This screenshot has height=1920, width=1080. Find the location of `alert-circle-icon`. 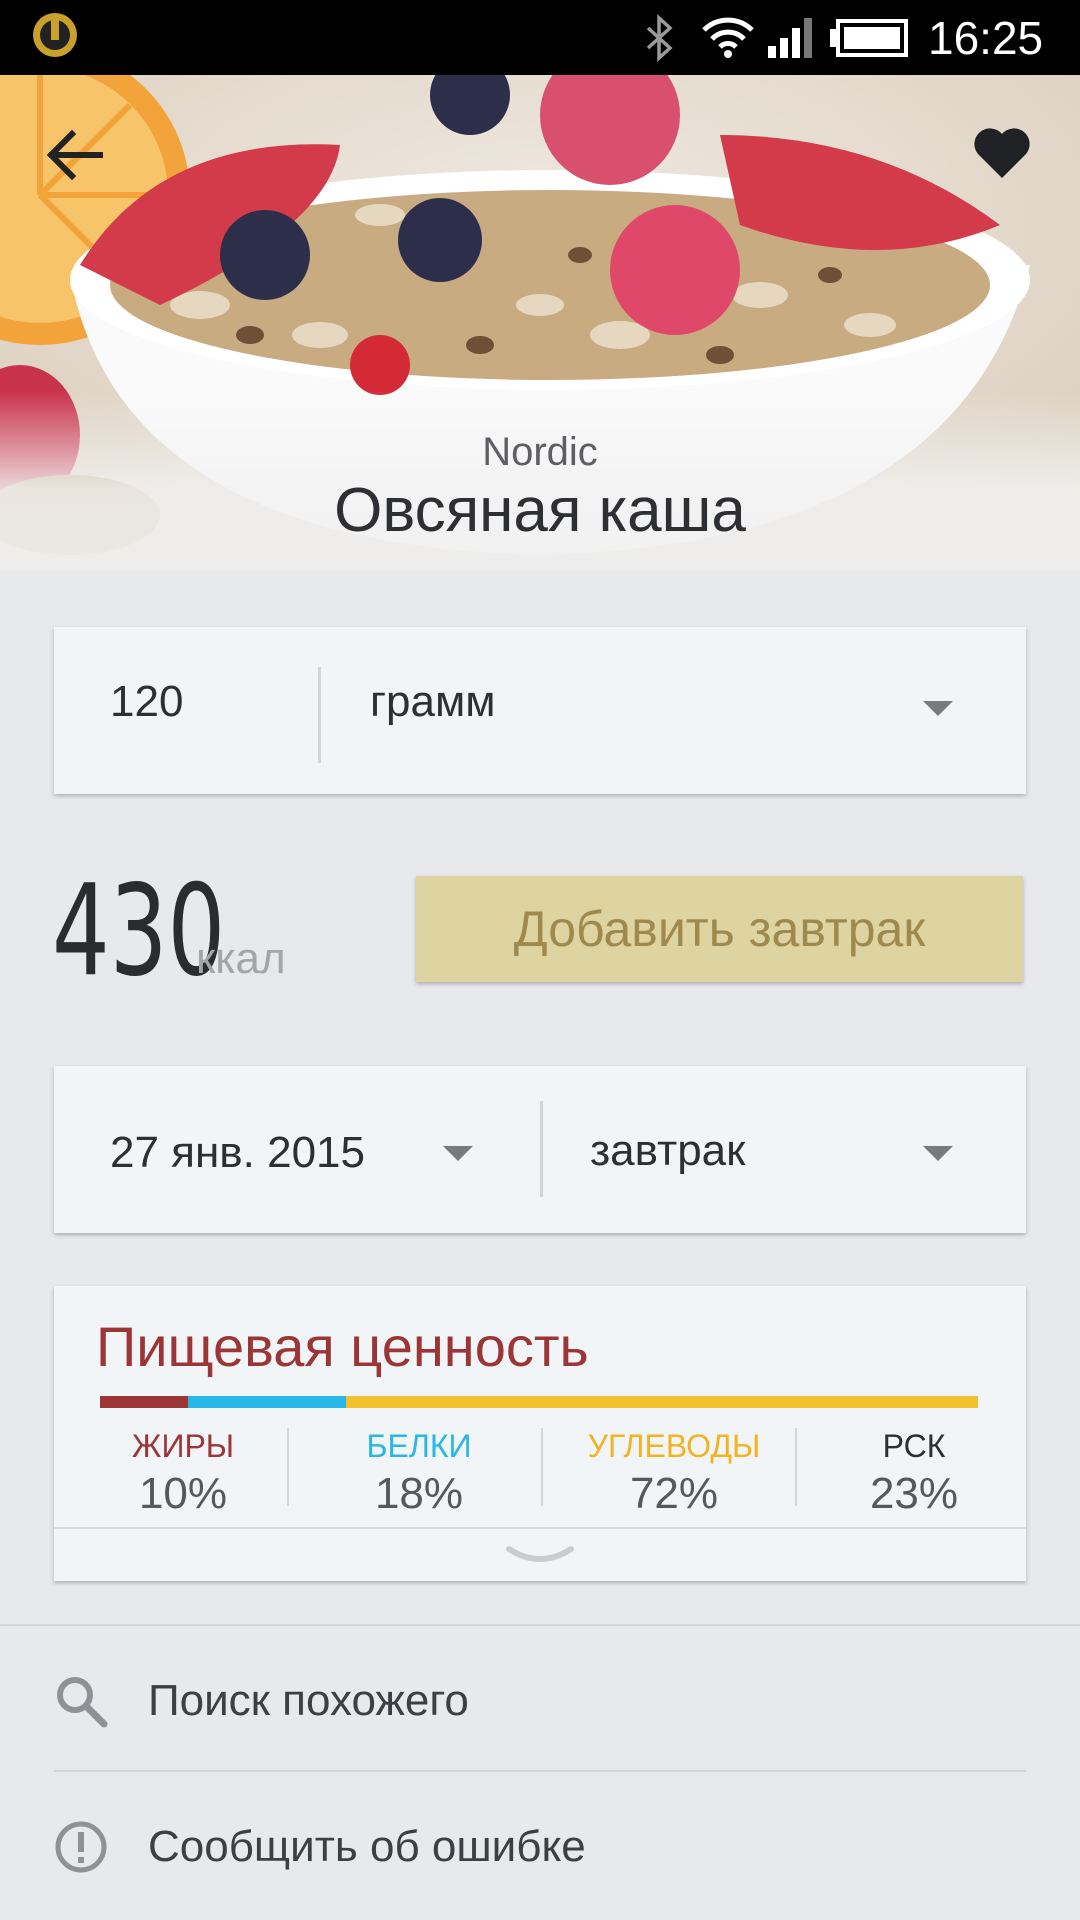

alert-circle-icon is located at coordinates (81, 1847).